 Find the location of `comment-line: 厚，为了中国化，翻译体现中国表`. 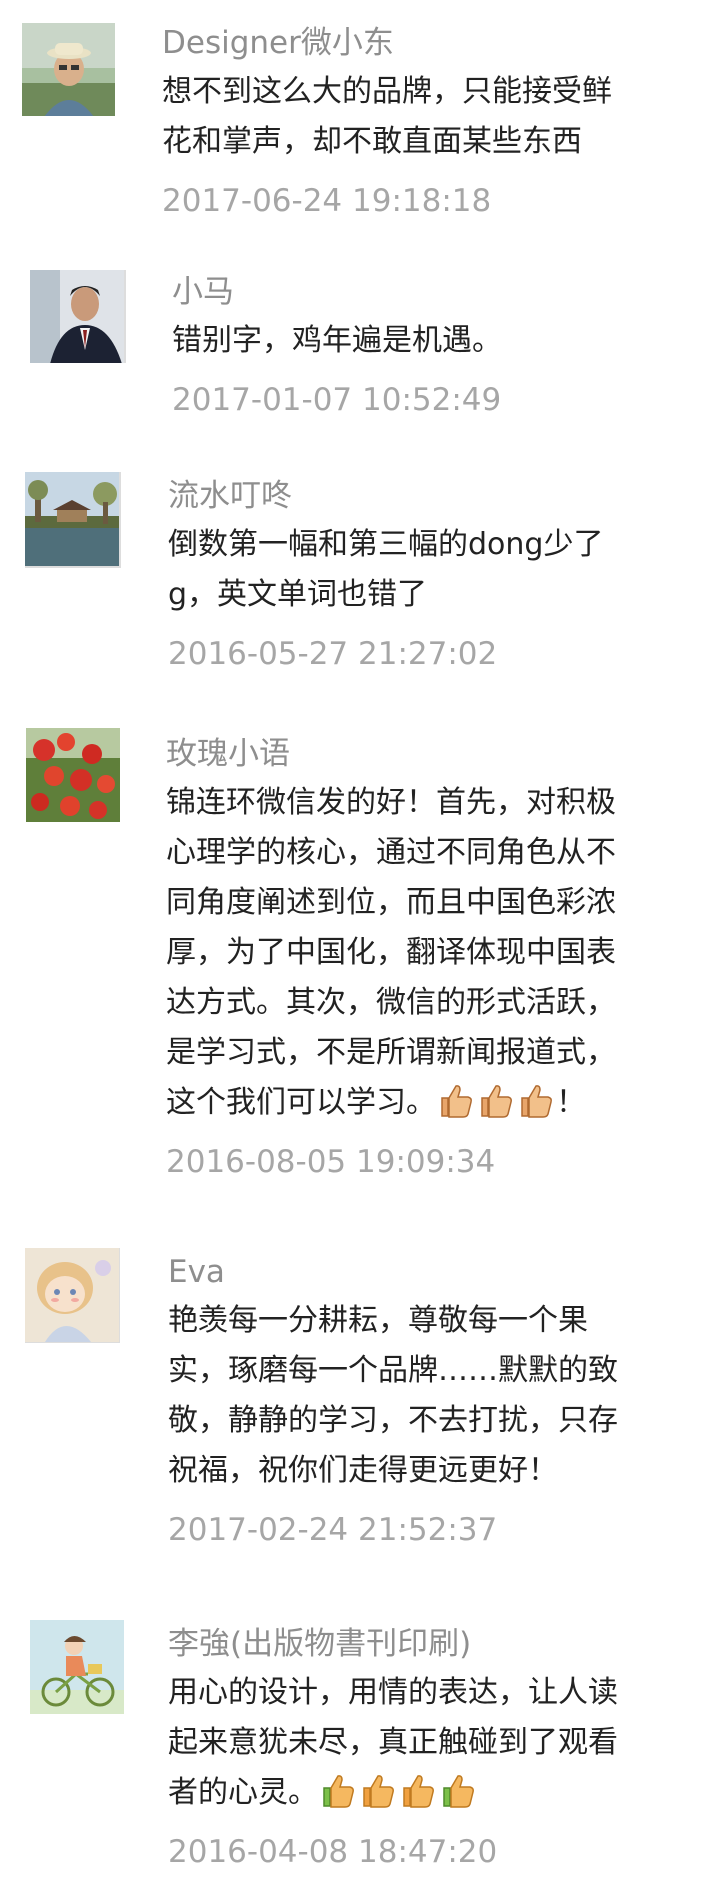

comment-line: 厚，为了中国化，翻译体现中国表 is located at coordinates (391, 952).